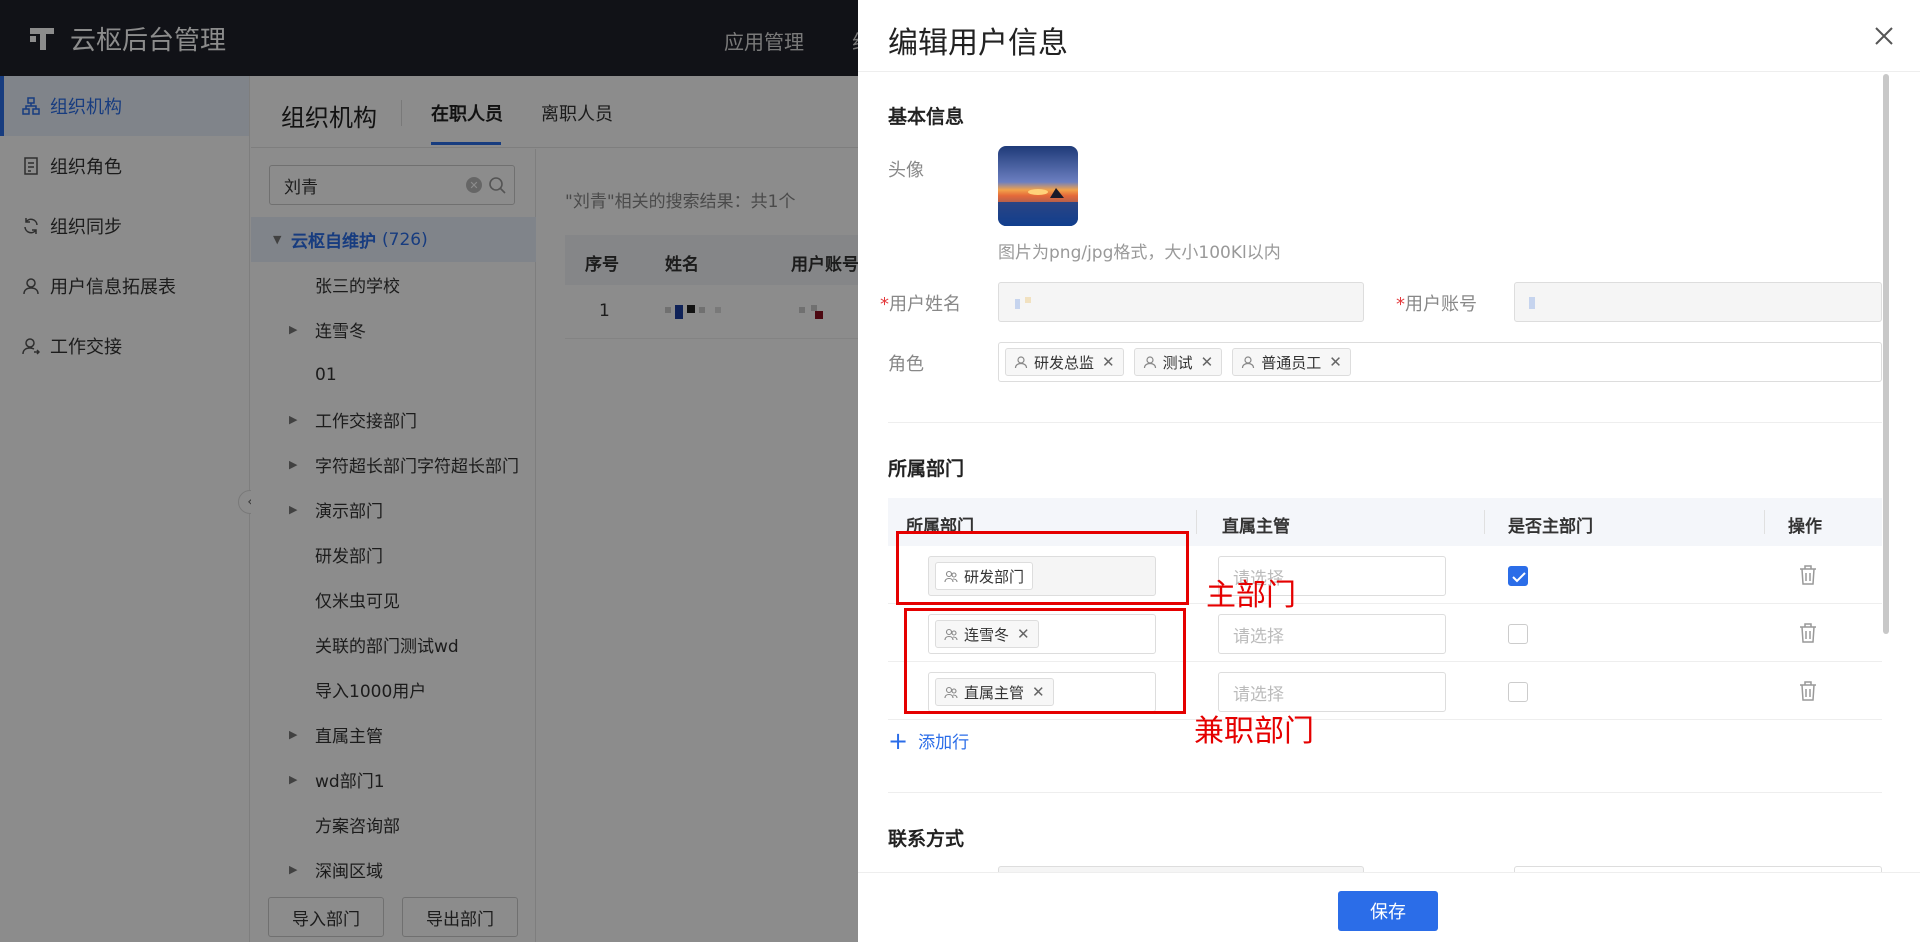  I want to click on drawer-header: 编辑用户信息, so click(1389, 36).